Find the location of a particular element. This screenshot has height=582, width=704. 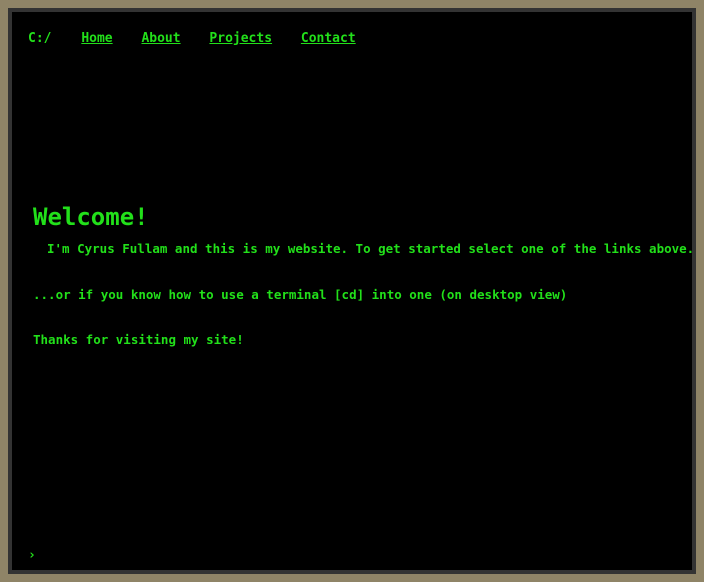

prompt-chevron-icon: › is located at coordinates (32, 555).